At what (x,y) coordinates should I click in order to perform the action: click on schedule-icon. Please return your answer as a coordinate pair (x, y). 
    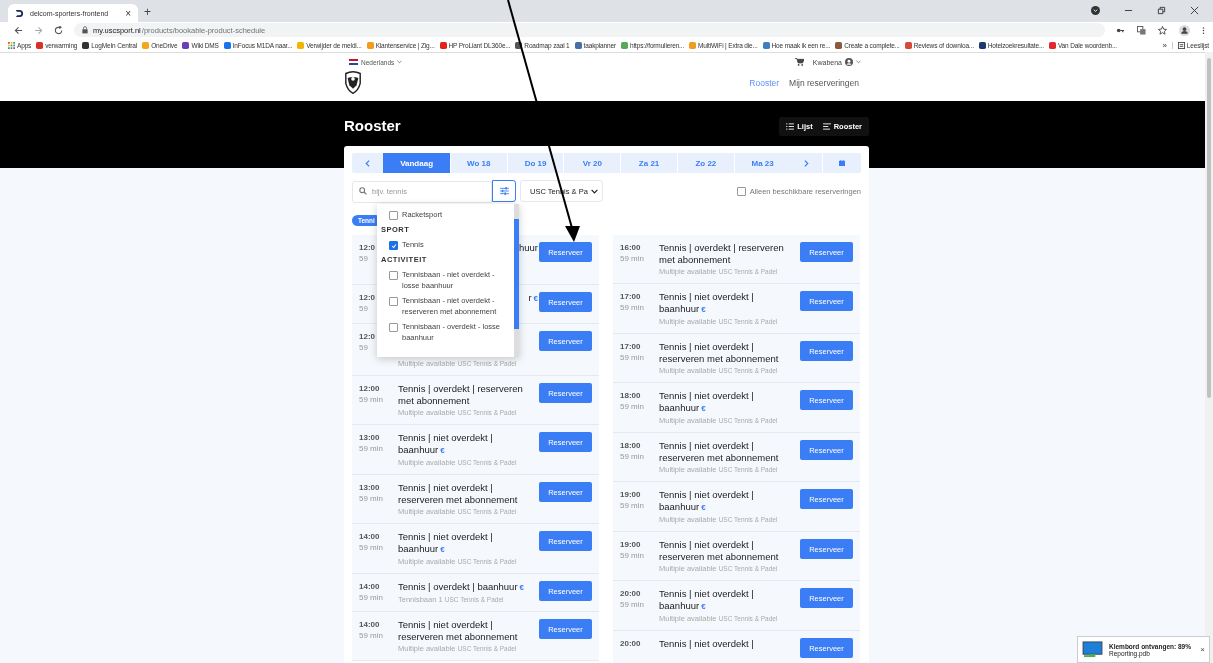
    Looking at the image, I should click on (826, 126).